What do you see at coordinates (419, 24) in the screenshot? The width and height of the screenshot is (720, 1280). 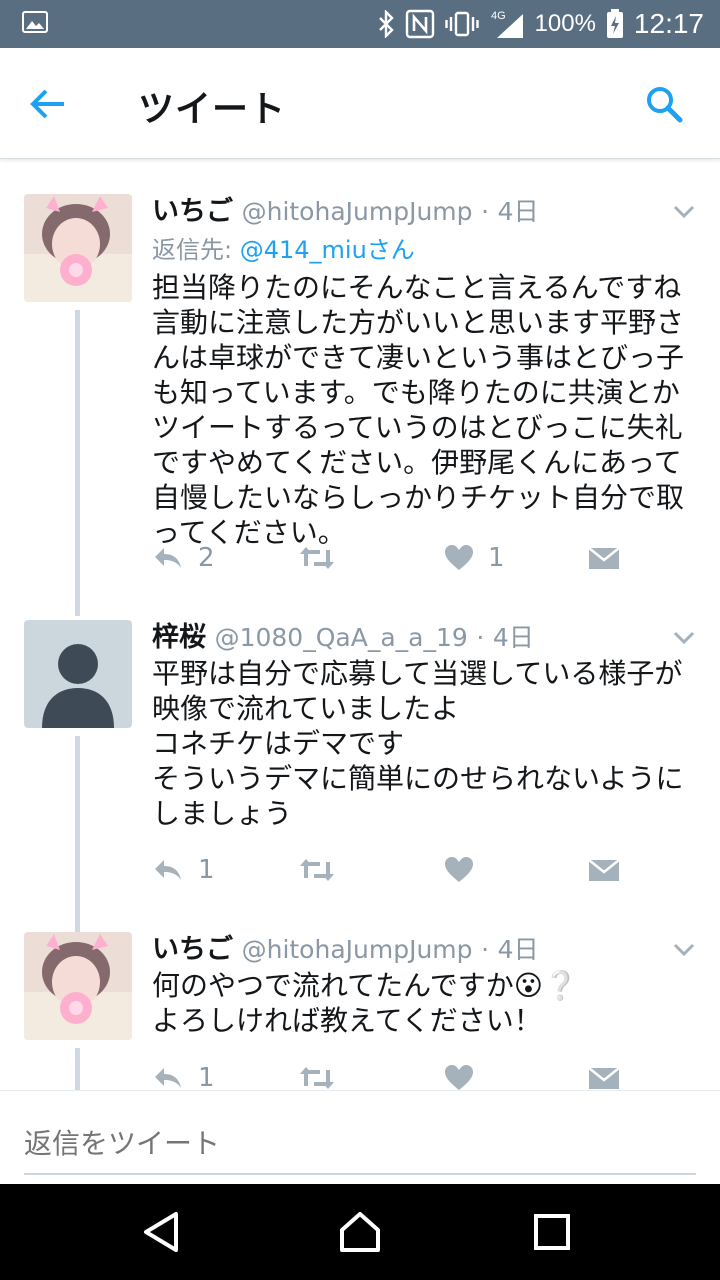 I see `nfc-icon` at bounding box center [419, 24].